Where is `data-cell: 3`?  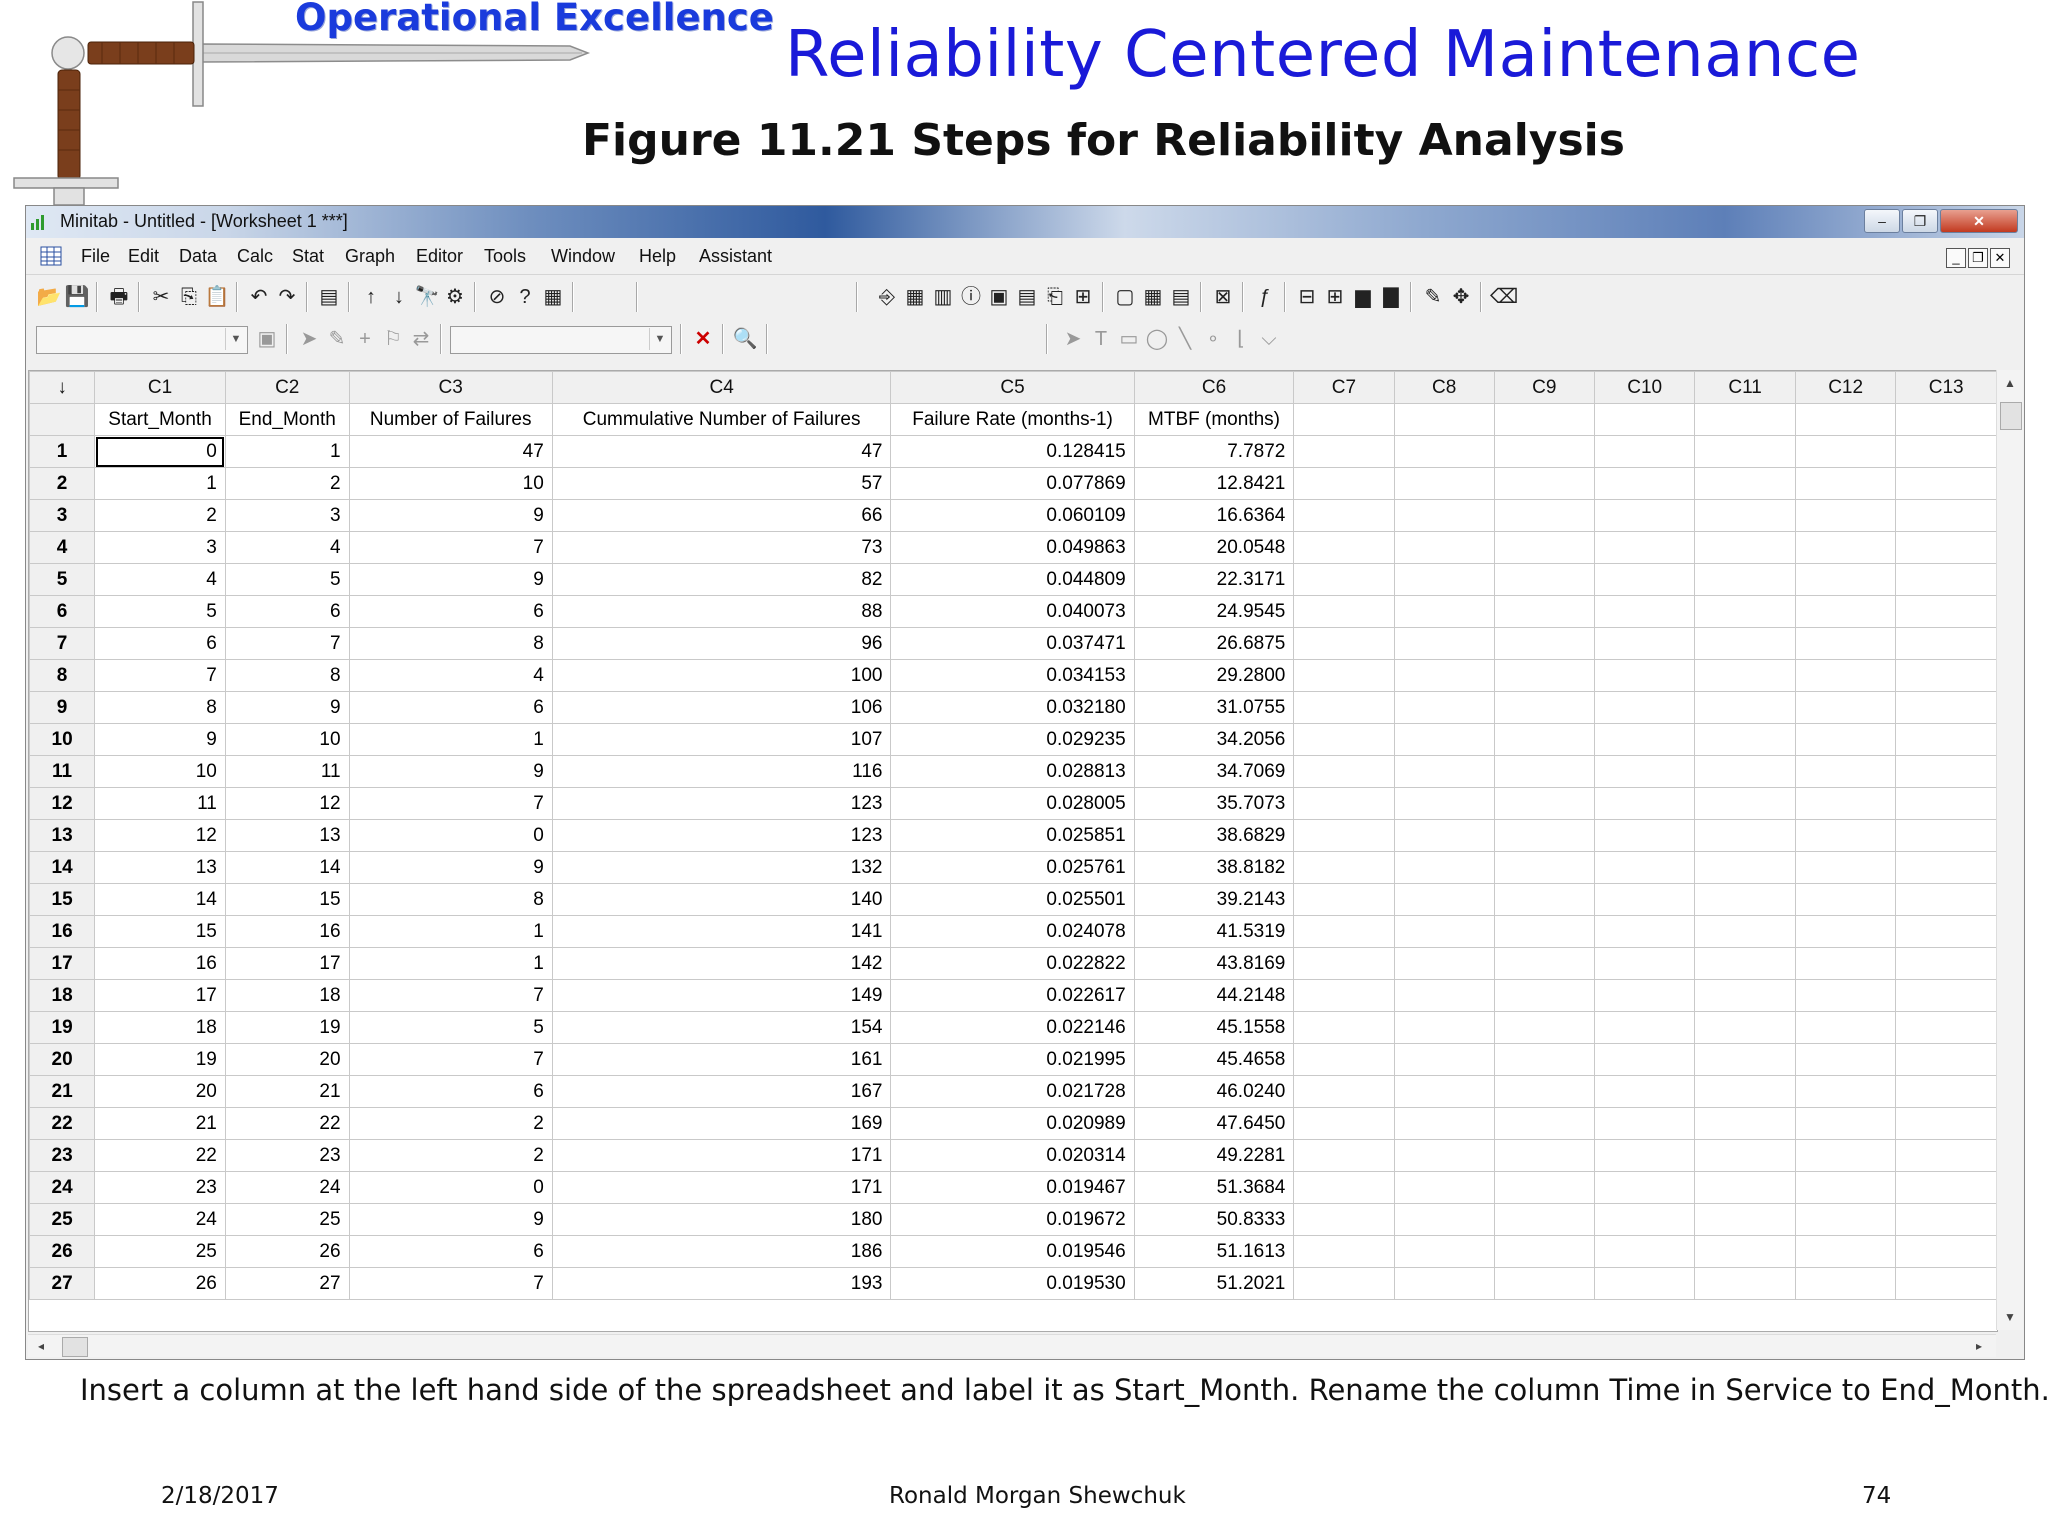
data-cell: 3 is located at coordinates (160, 547).